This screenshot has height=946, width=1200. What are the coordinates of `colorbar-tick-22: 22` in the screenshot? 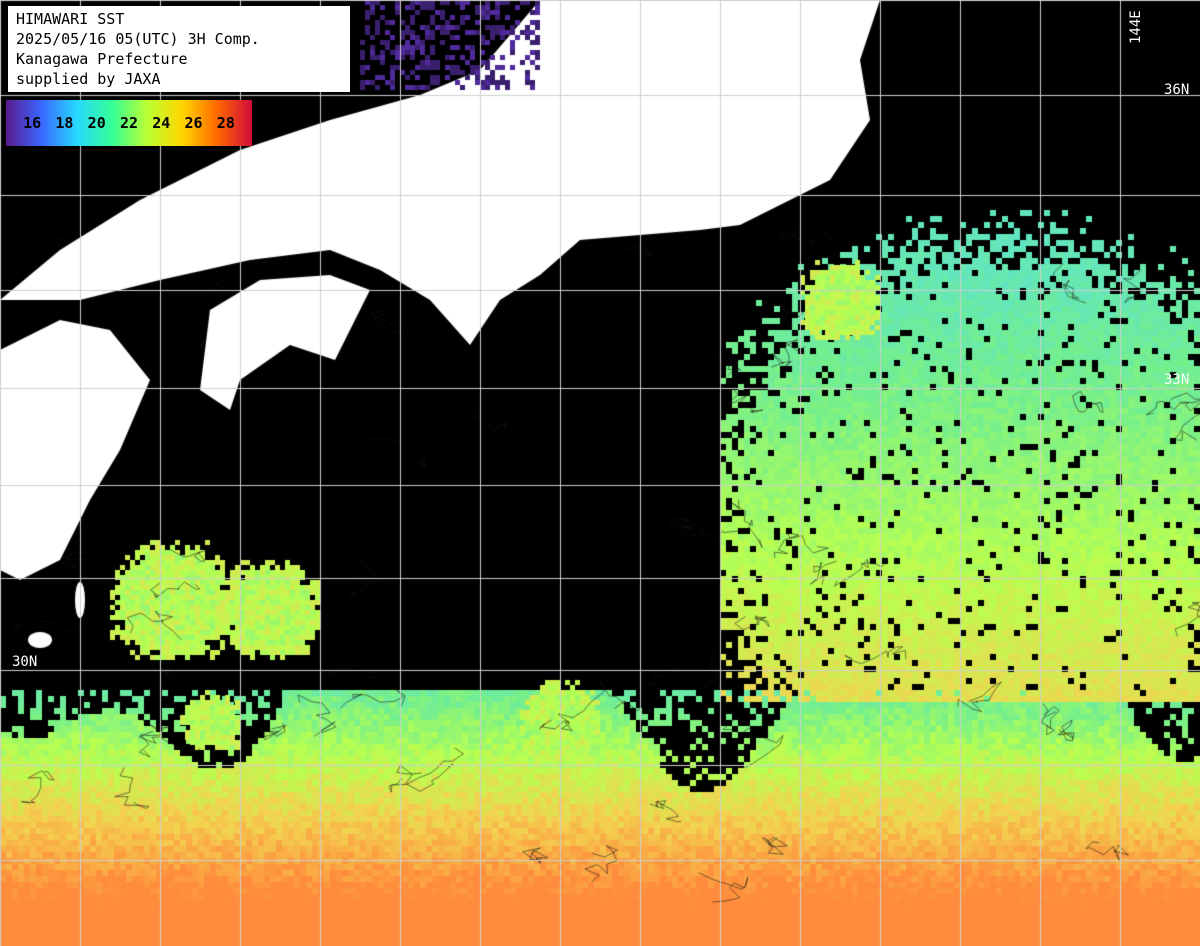 It's located at (129, 123).